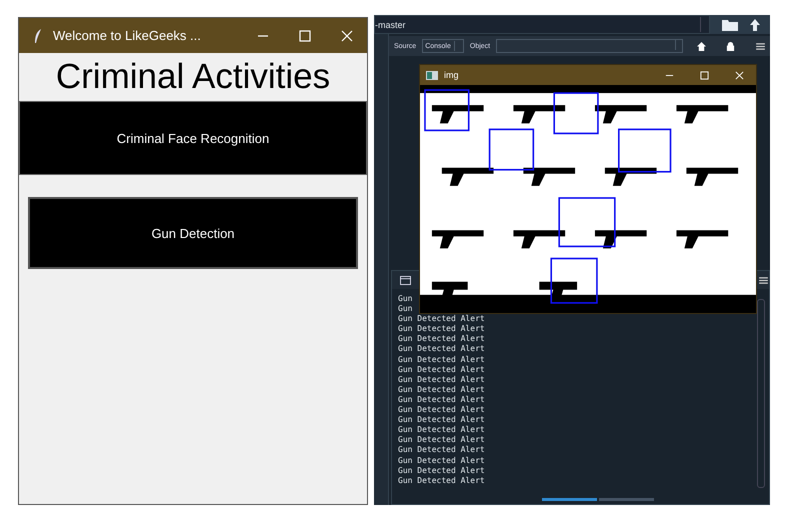 The image size is (792, 510). Describe the element at coordinates (193, 233) in the screenshot. I see `app-button: Gun Detection` at that location.